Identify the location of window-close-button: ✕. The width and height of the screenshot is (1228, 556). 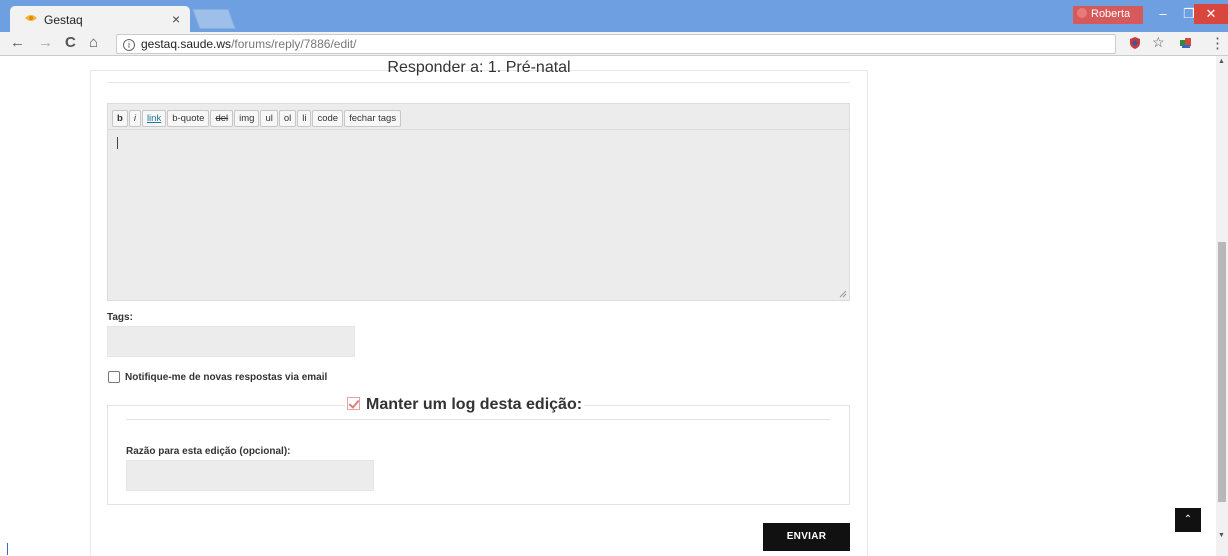
(1211, 14).